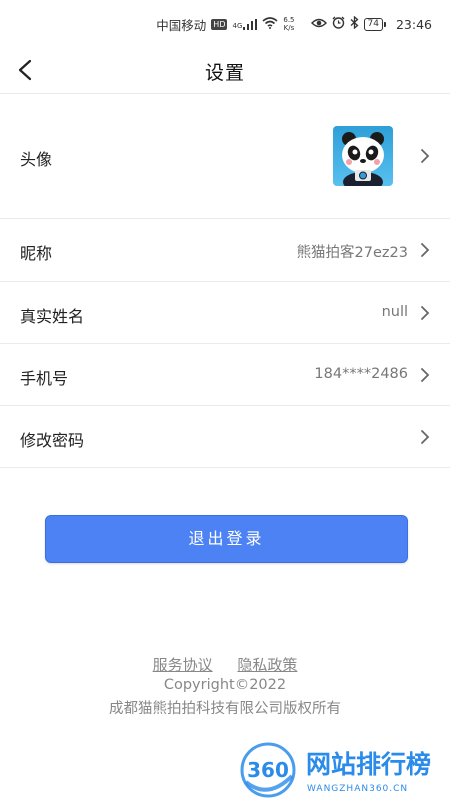 Image resolution: width=450 pixels, height=804 pixels. I want to click on divider, so click(225, 467).